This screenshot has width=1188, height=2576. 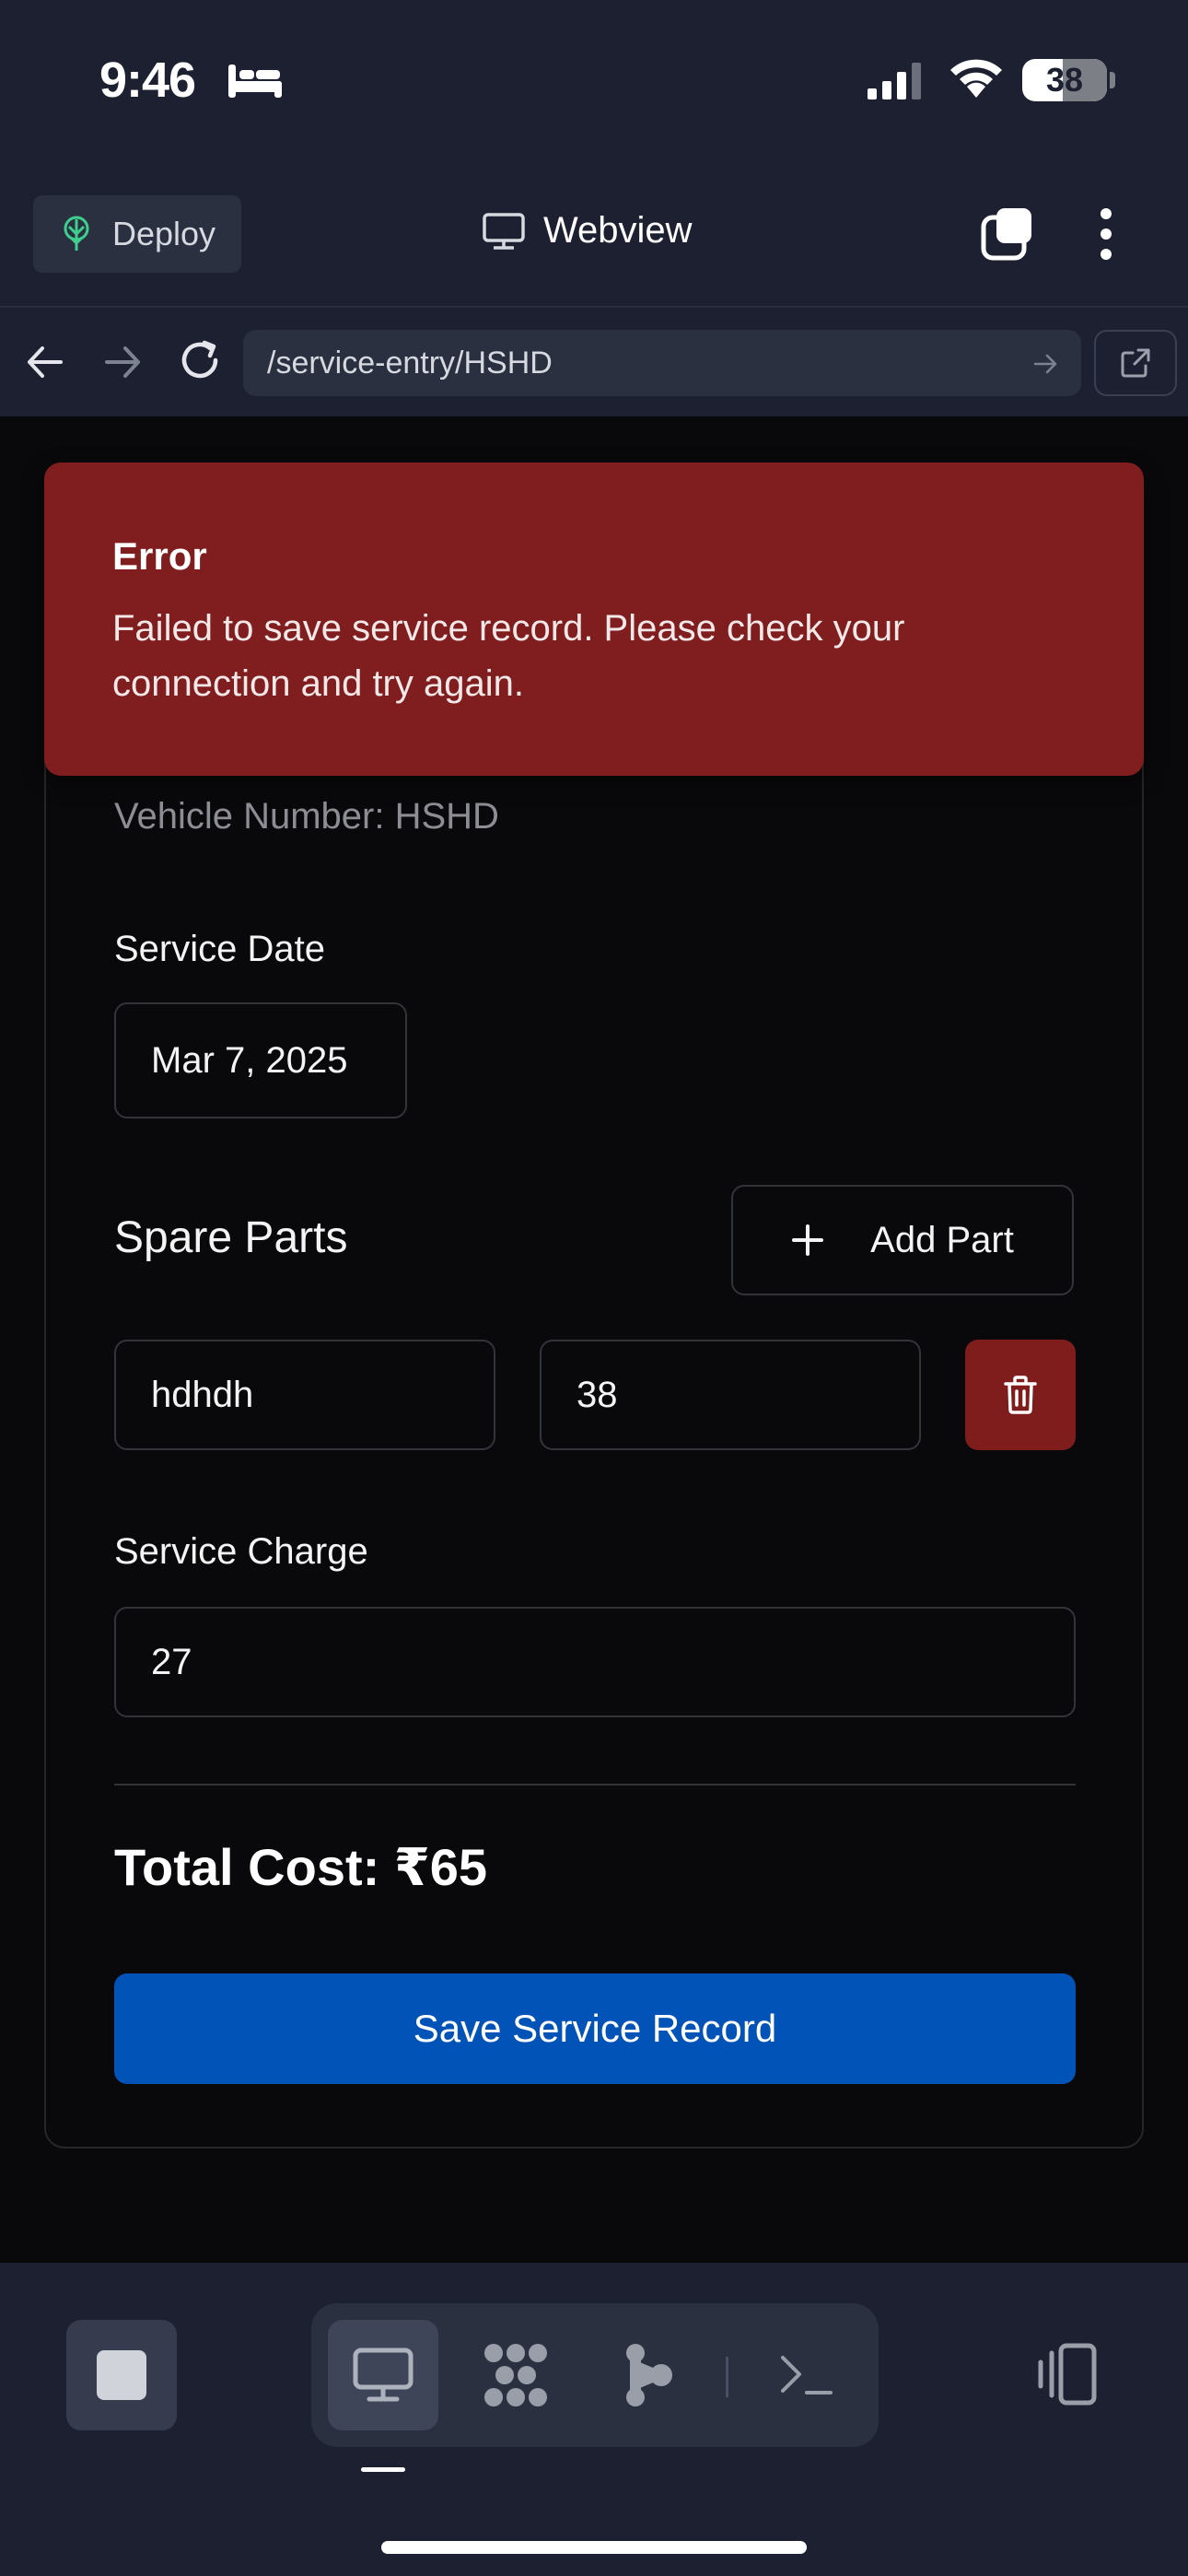 I want to click on battery-icon: 38, so click(x=1064, y=80).